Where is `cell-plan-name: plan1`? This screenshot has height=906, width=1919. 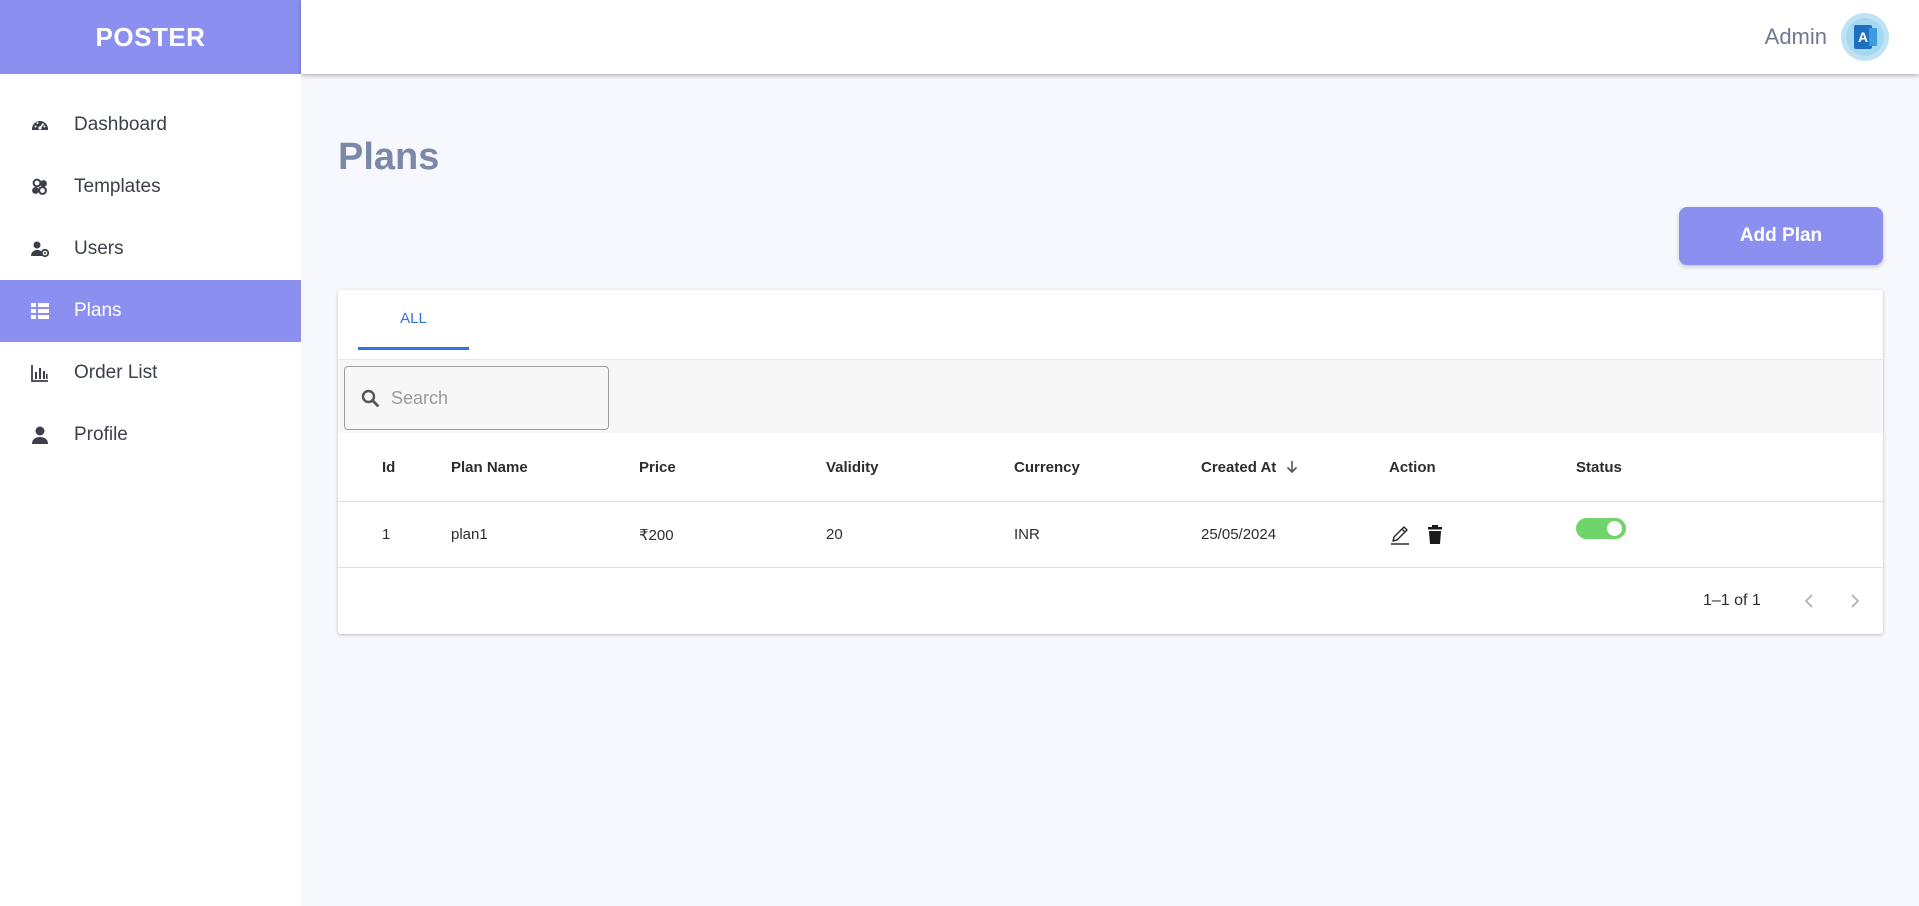 cell-plan-name: plan1 is located at coordinates (469, 534).